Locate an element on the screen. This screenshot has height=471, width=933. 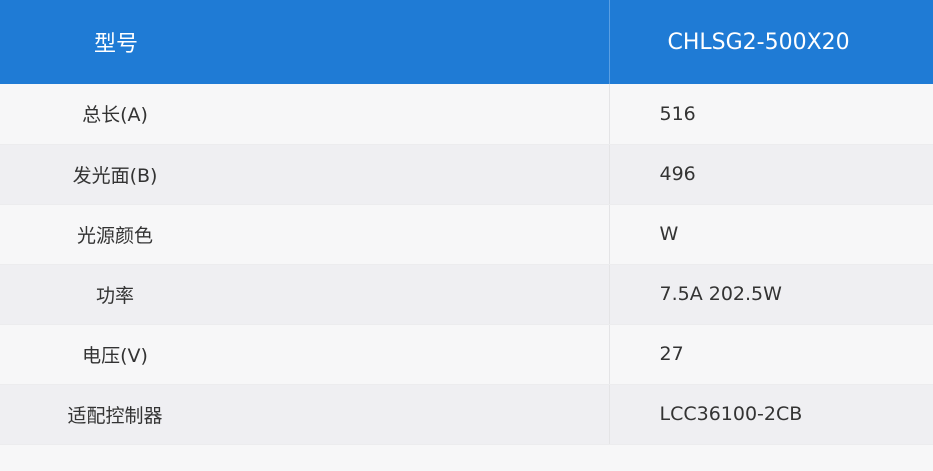
row-label-cell: 电压(V) is located at coordinates (305, 354).